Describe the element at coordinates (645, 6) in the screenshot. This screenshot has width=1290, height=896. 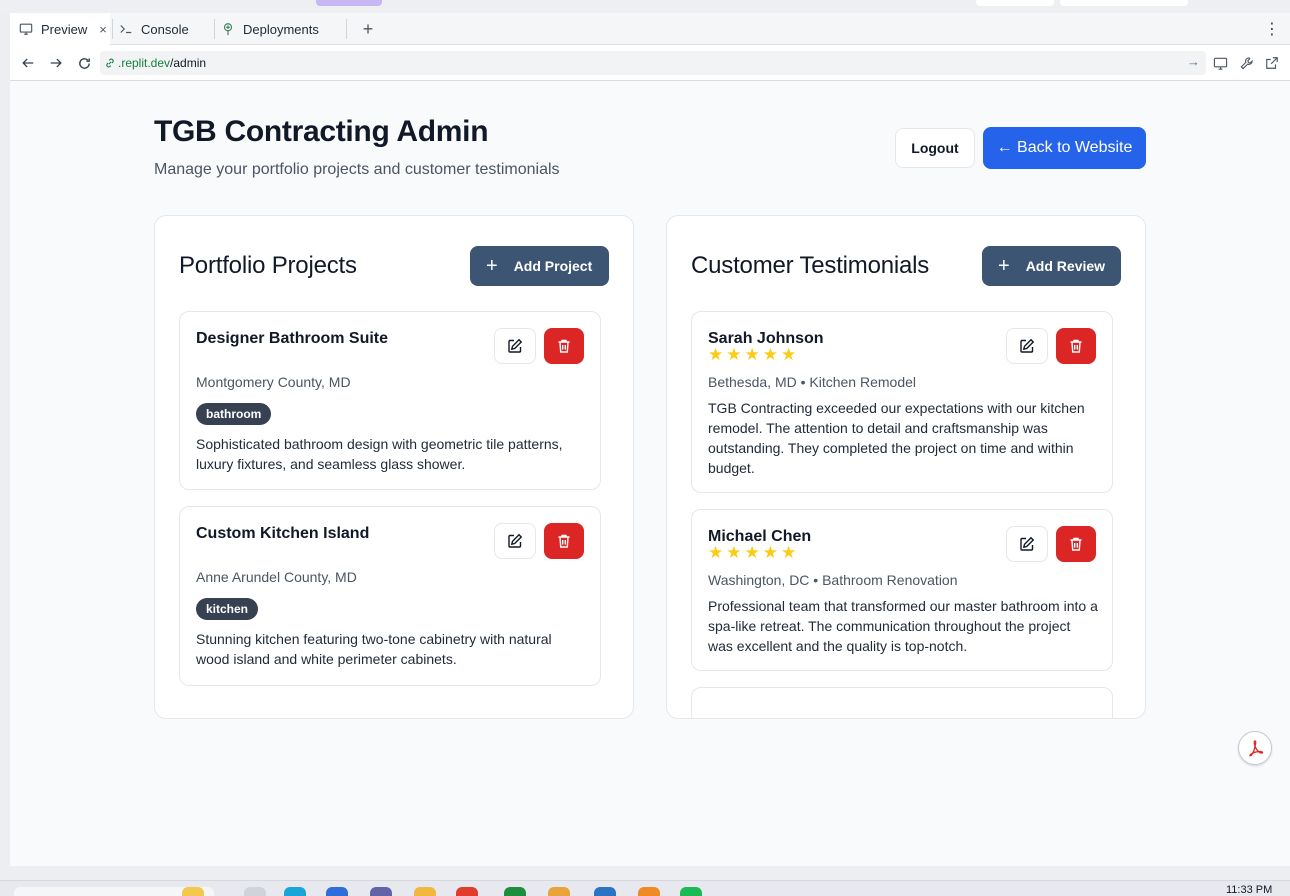
I see `window-top-strip` at that location.